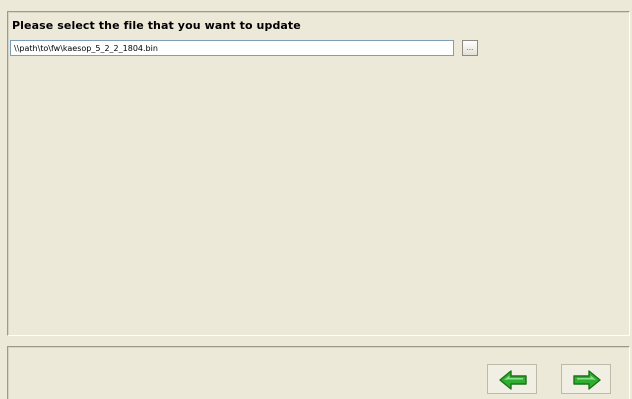 Image resolution: width=632 pixels, height=399 pixels. Describe the element at coordinates (316, 5) in the screenshot. I see `window-top-strip` at that location.